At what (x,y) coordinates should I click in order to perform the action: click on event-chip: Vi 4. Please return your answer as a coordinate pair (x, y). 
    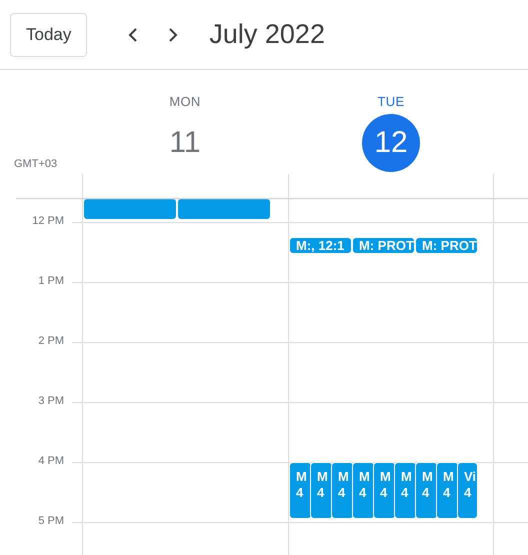
    Looking at the image, I should click on (467, 490).